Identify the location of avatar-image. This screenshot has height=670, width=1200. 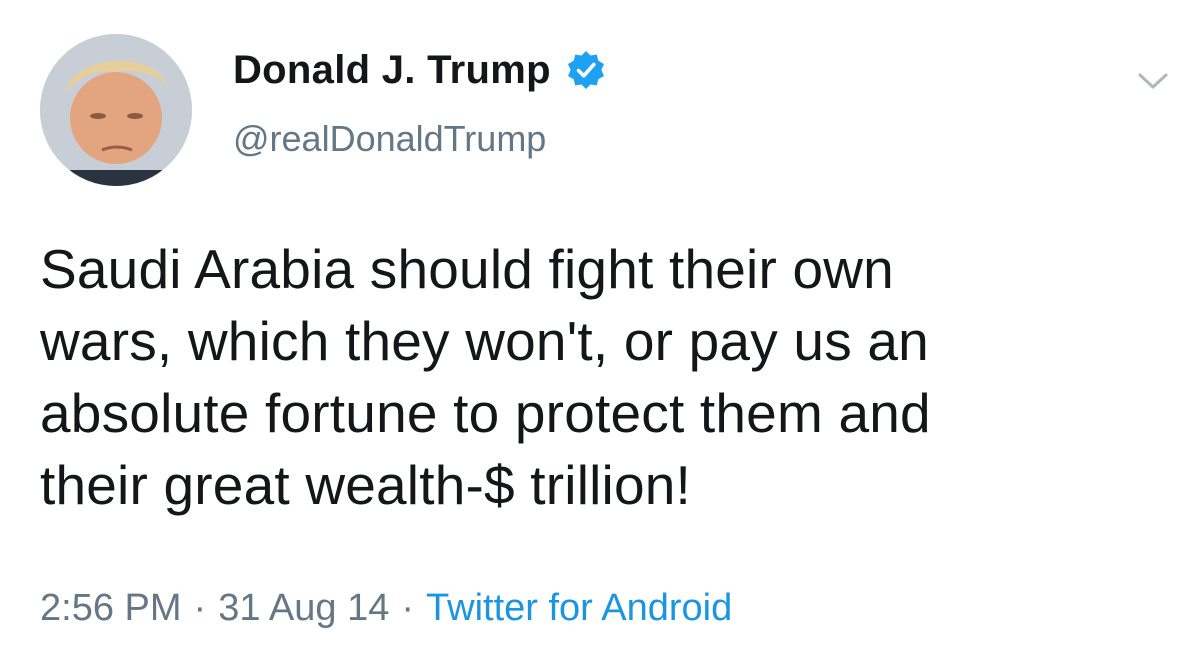
(116, 110).